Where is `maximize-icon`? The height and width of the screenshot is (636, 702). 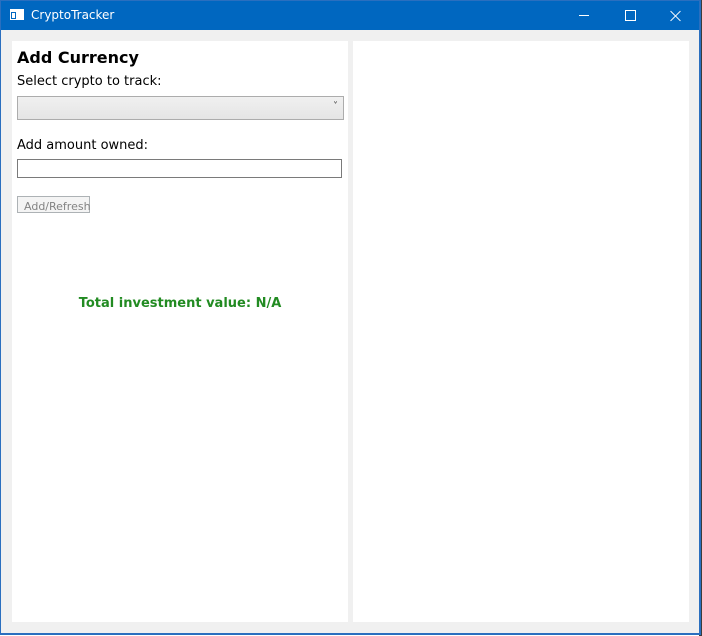
maximize-icon is located at coordinates (630, 15).